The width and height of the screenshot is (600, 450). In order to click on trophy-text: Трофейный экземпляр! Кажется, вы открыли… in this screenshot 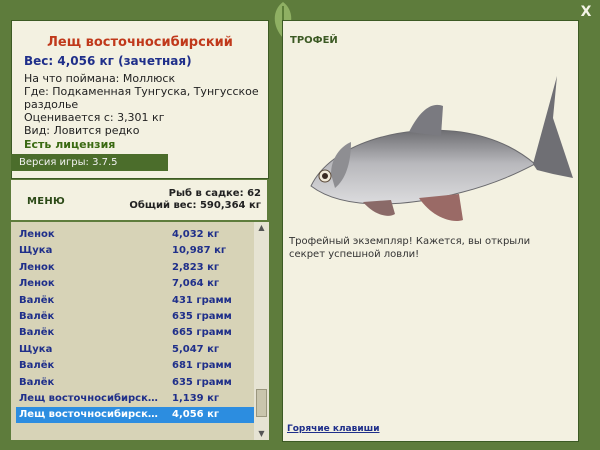, I will do `click(410, 248)`.